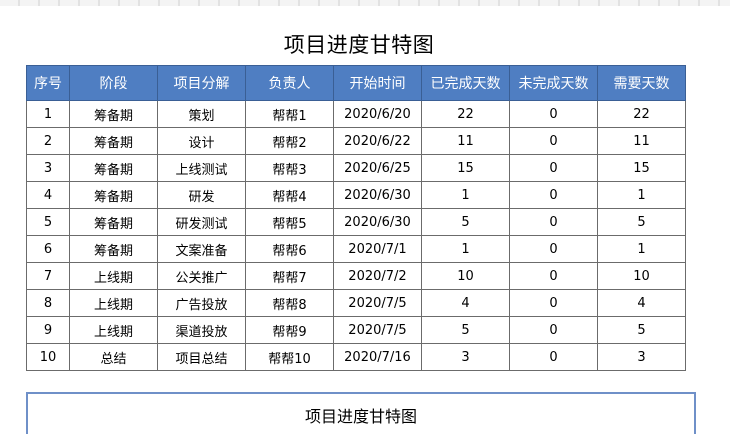  Describe the element at coordinates (289, 168) in the screenshot. I see `table-cell: 帮帮3` at that location.